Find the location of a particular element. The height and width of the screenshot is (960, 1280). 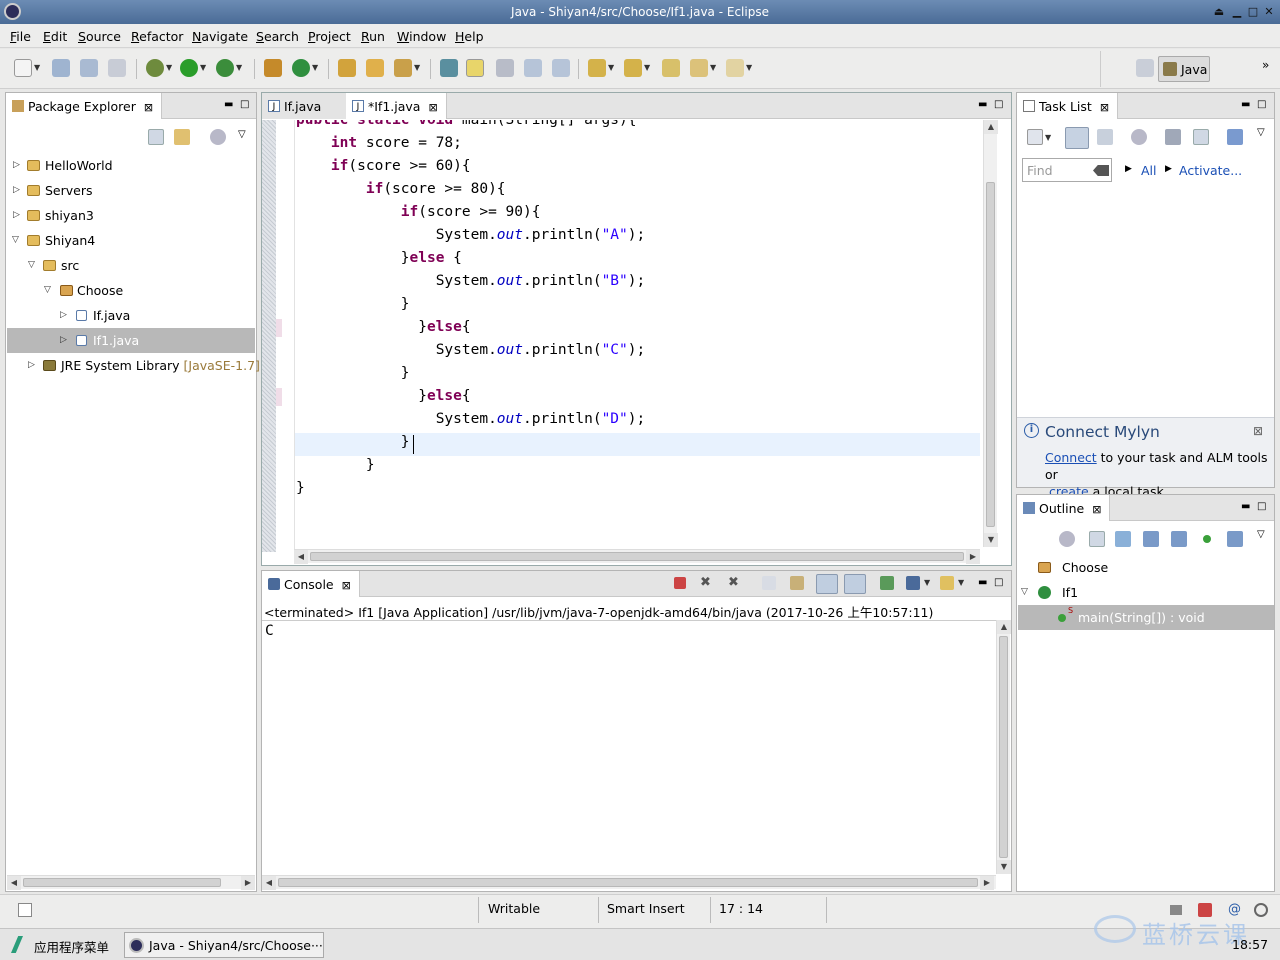

hide-static-icon is located at coordinates (1179, 539).